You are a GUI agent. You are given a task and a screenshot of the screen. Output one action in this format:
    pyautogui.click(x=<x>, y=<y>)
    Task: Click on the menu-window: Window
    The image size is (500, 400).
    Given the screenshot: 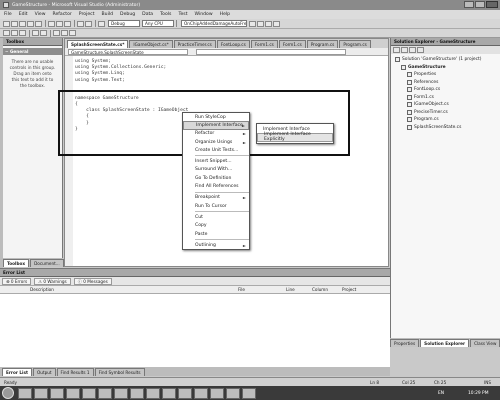 What is the action you would take?
    pyautogui.click(x=204, y=14)
    